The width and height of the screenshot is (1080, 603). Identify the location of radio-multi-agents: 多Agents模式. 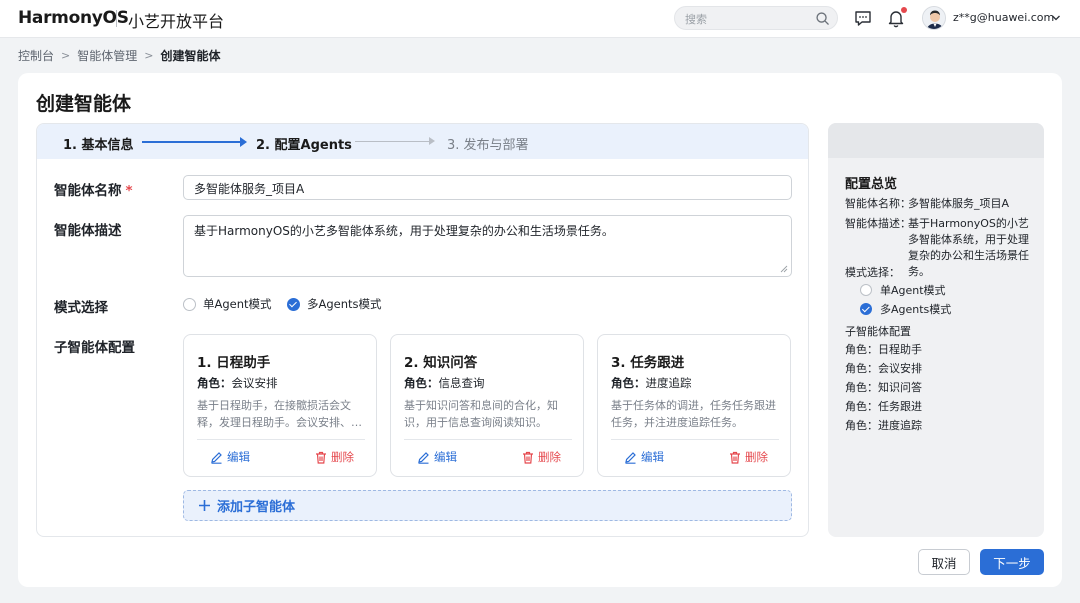
(334, 304).